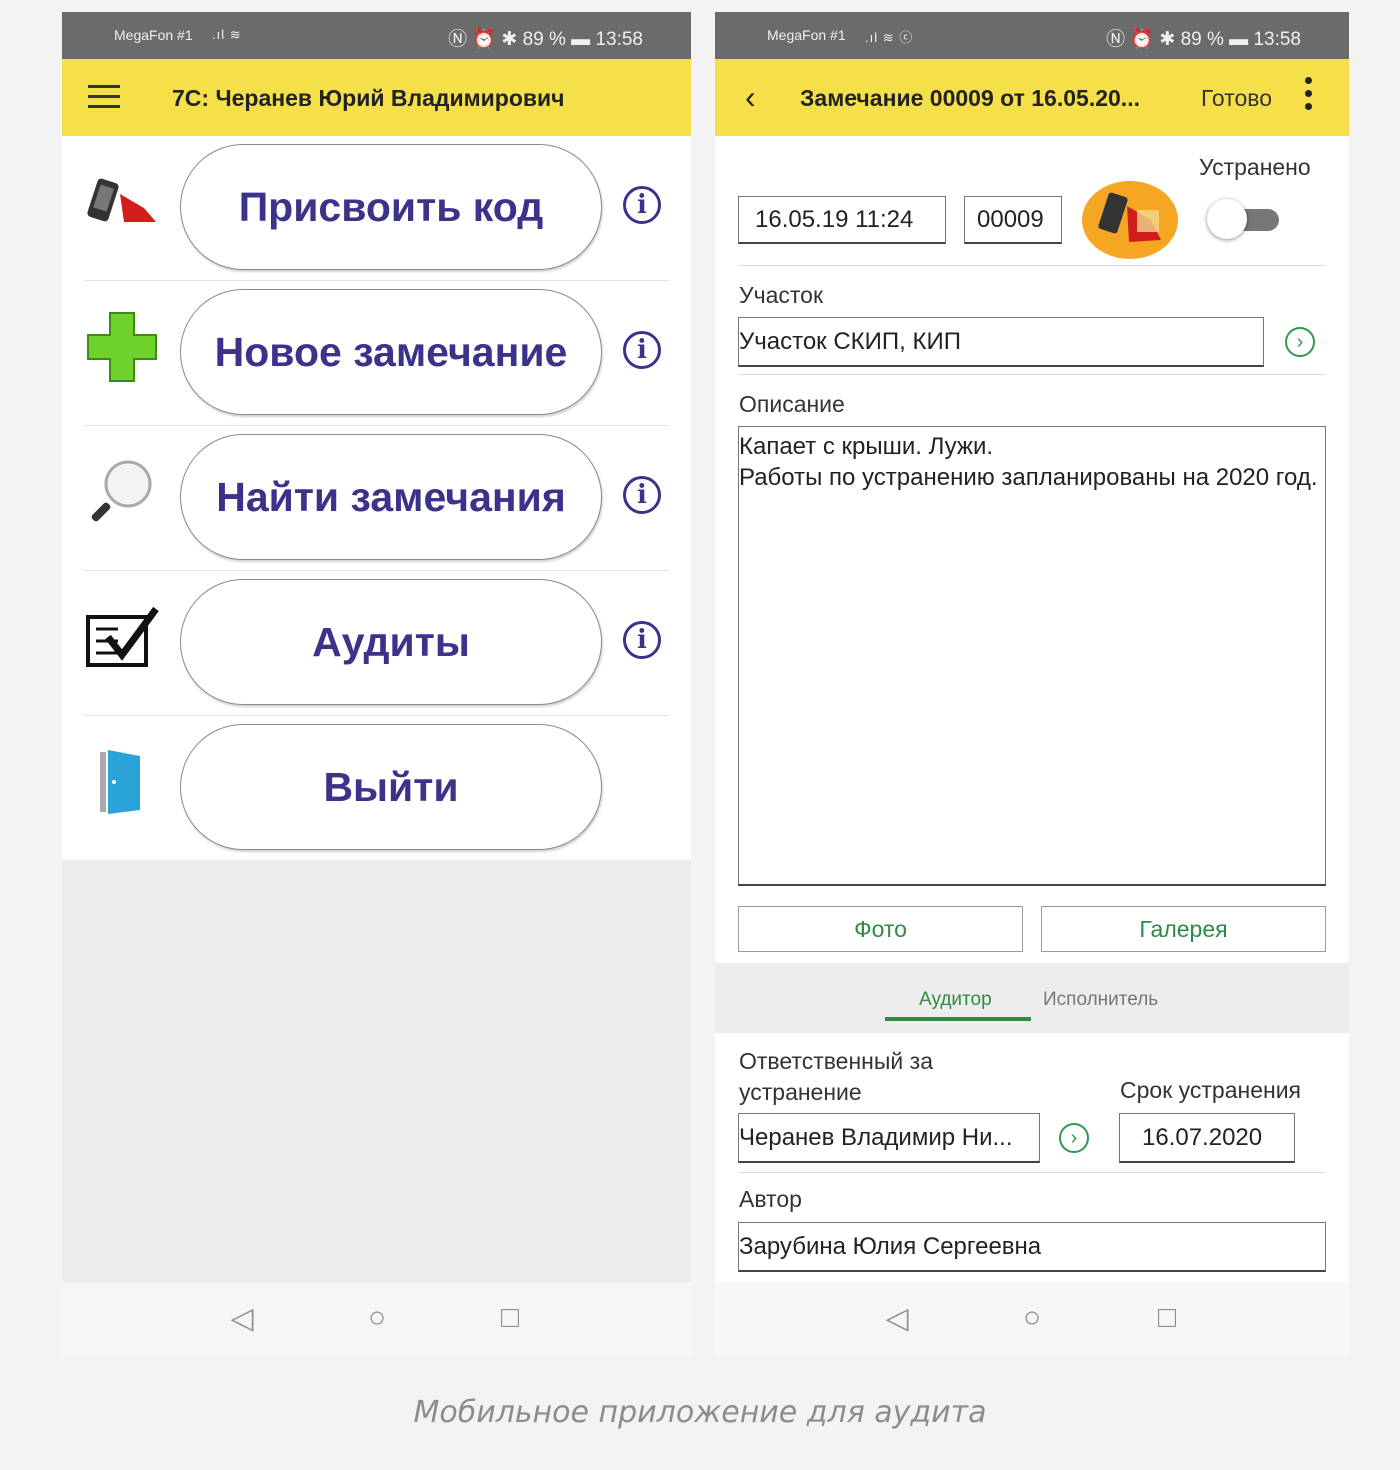 The height and width of the screenshot is (1470, 1400). I want to click on tab-auditor: Аудитор, so click(955, 1000).